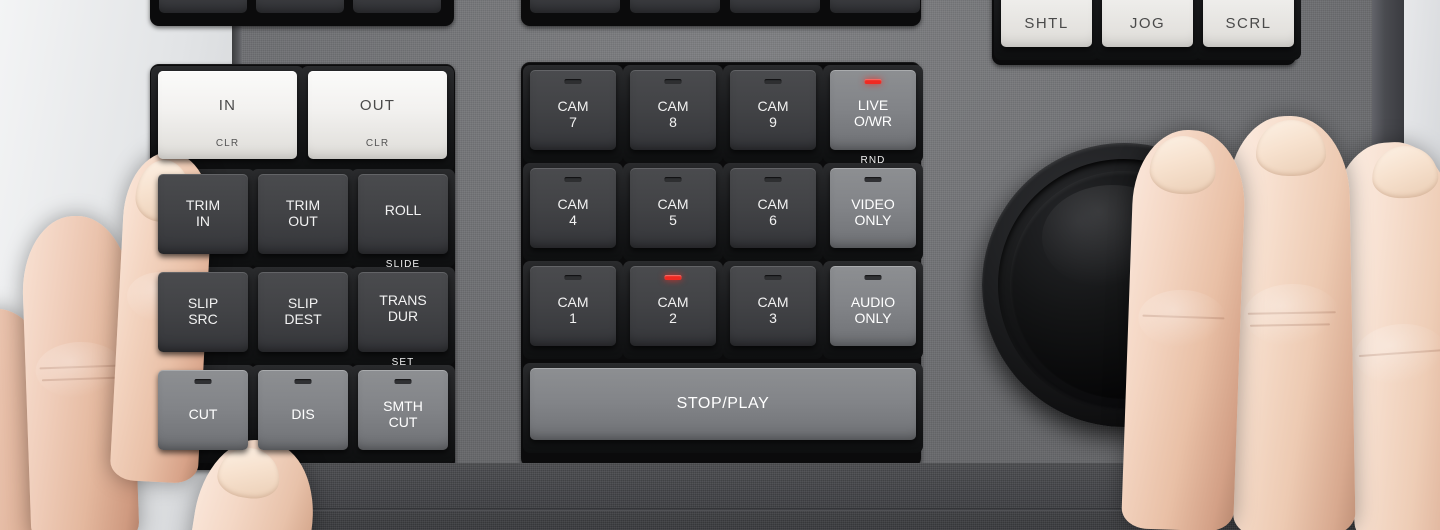 The width and height of the screenshot is (1440, 530). I want to click on key-label: CAM 3, so click(773, 310).